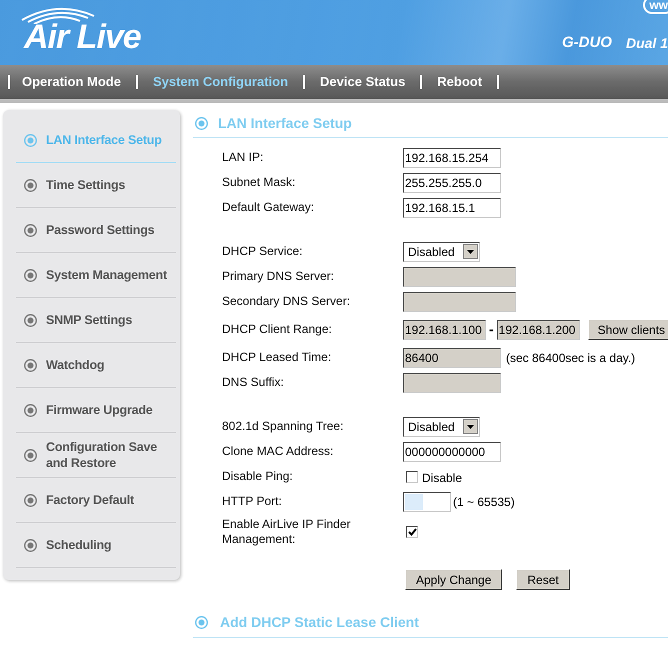 The height and width of the screenshot is (652, 668). Describe the element at coordinates (96, 365) in the screenshot. I see `sidebar-item: Watchdog` at that location.